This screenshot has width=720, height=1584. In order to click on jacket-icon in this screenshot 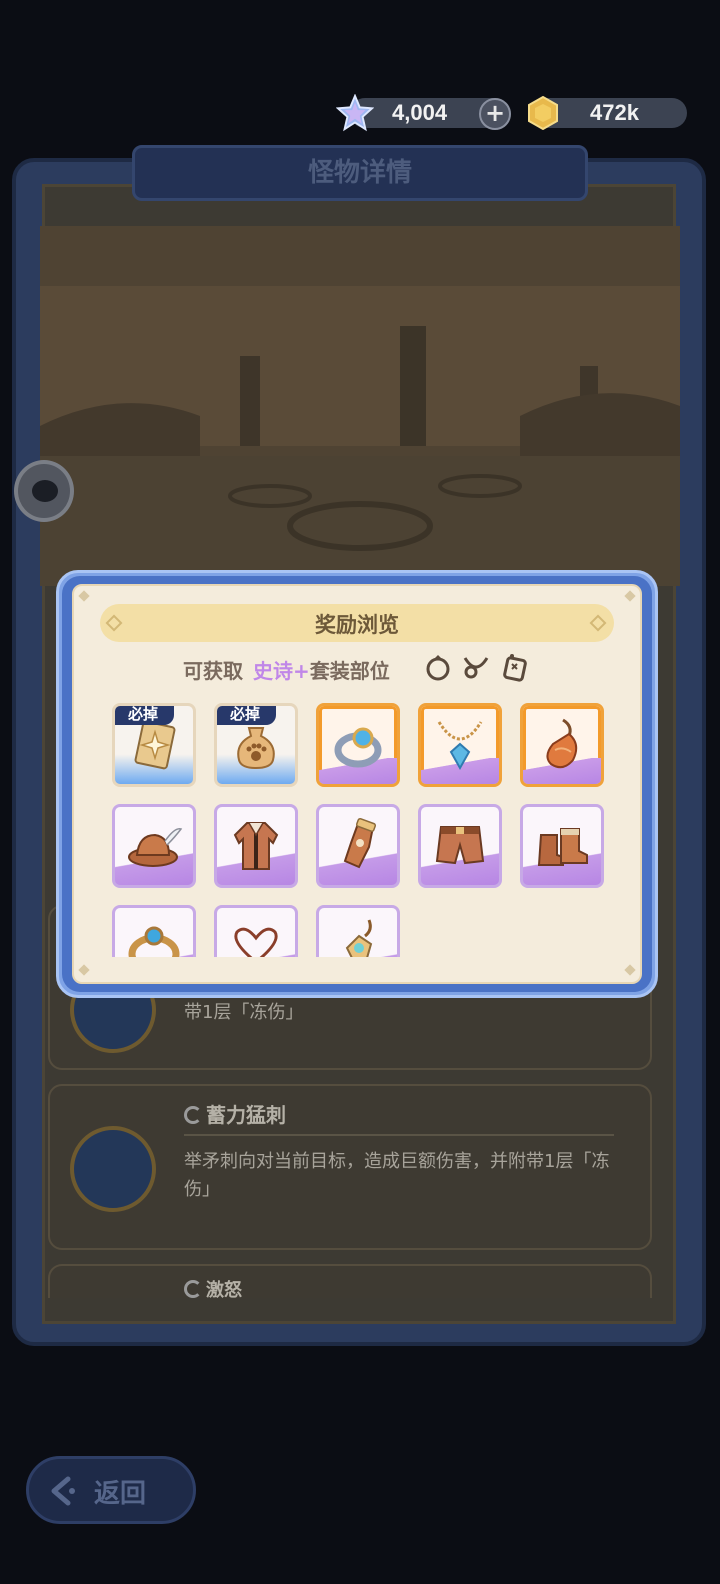, I will do `click(256, 846)`.